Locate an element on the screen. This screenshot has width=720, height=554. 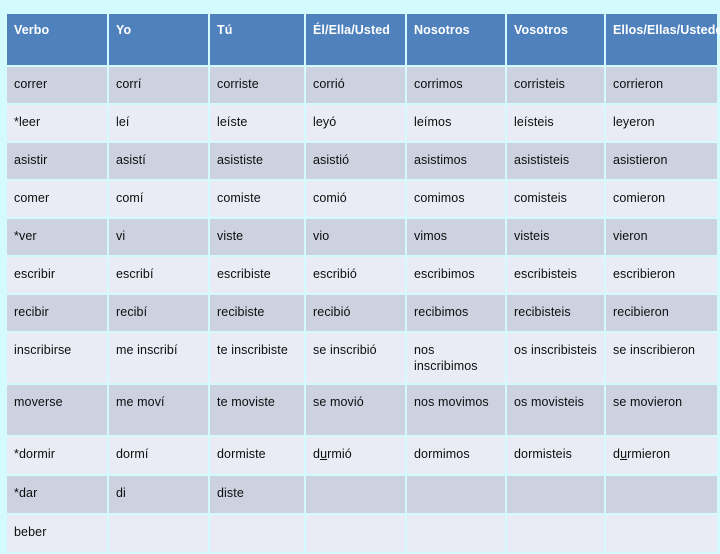
conjugation-cell: leyeron is located at coordinates (661, 123).